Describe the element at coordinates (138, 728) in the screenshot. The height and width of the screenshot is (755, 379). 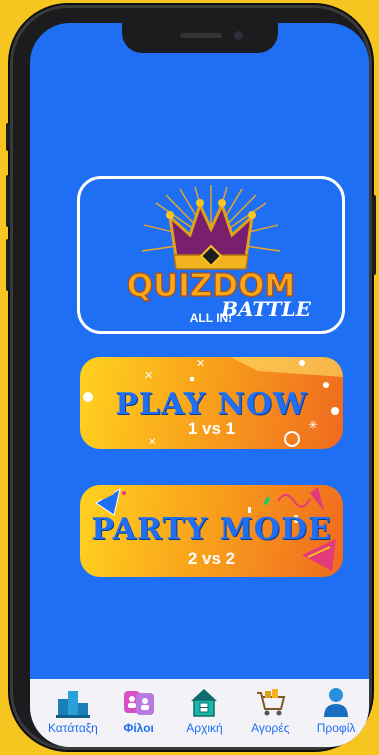
I see `tab-friends-label: Φίλοι` at that location.